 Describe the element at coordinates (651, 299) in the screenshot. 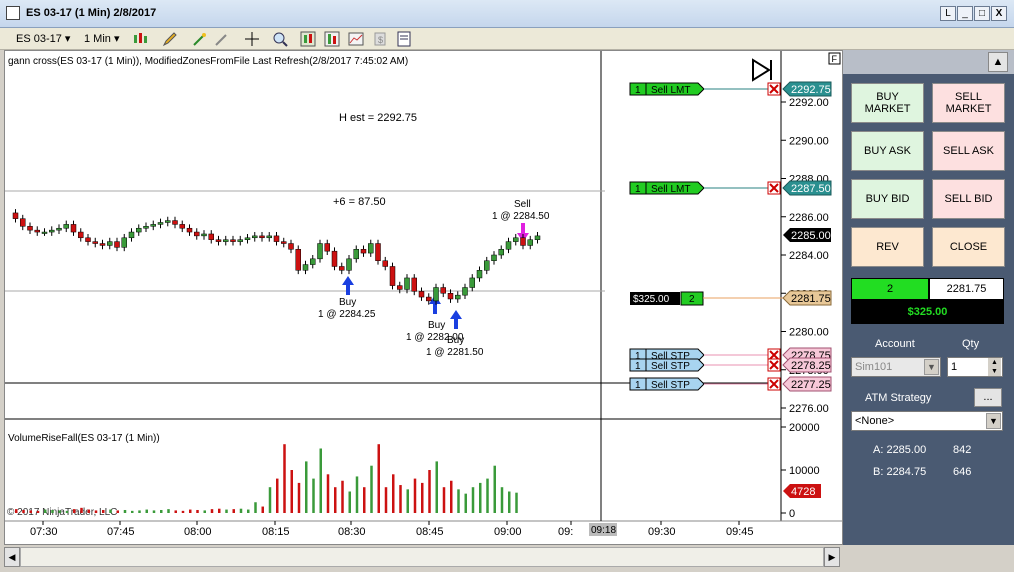

I see `position-pnl-tag: $325.00` at that location.